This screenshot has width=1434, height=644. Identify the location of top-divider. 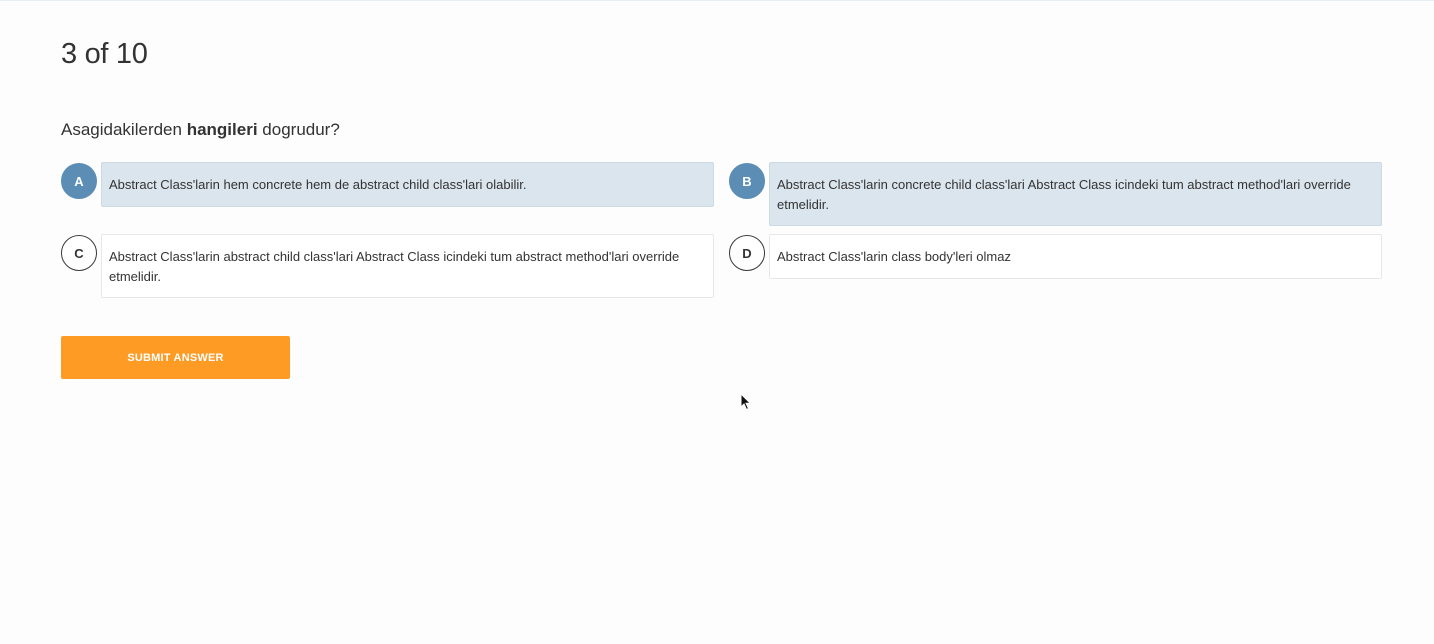
(717, 0).